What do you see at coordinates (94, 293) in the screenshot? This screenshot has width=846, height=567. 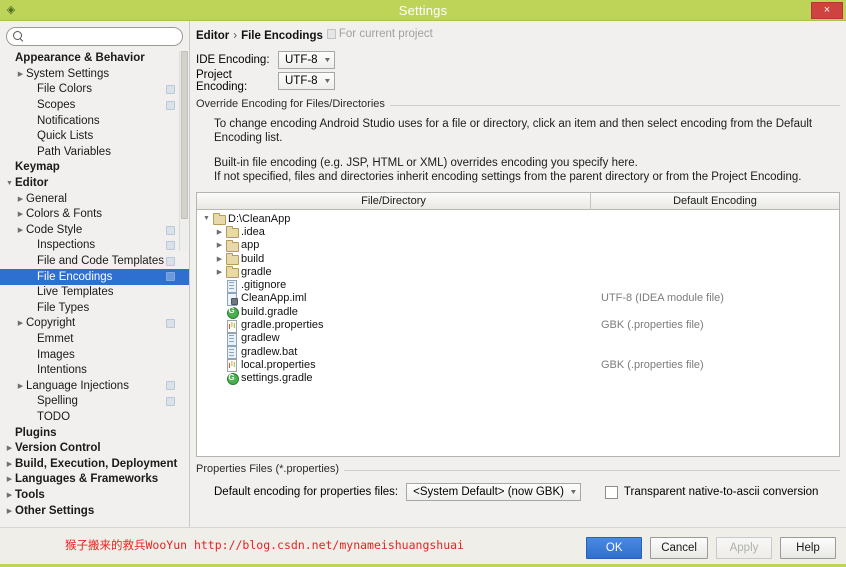 I see `sidebar-item-live-templates: Live Templates` at bounding box center [94, 293].